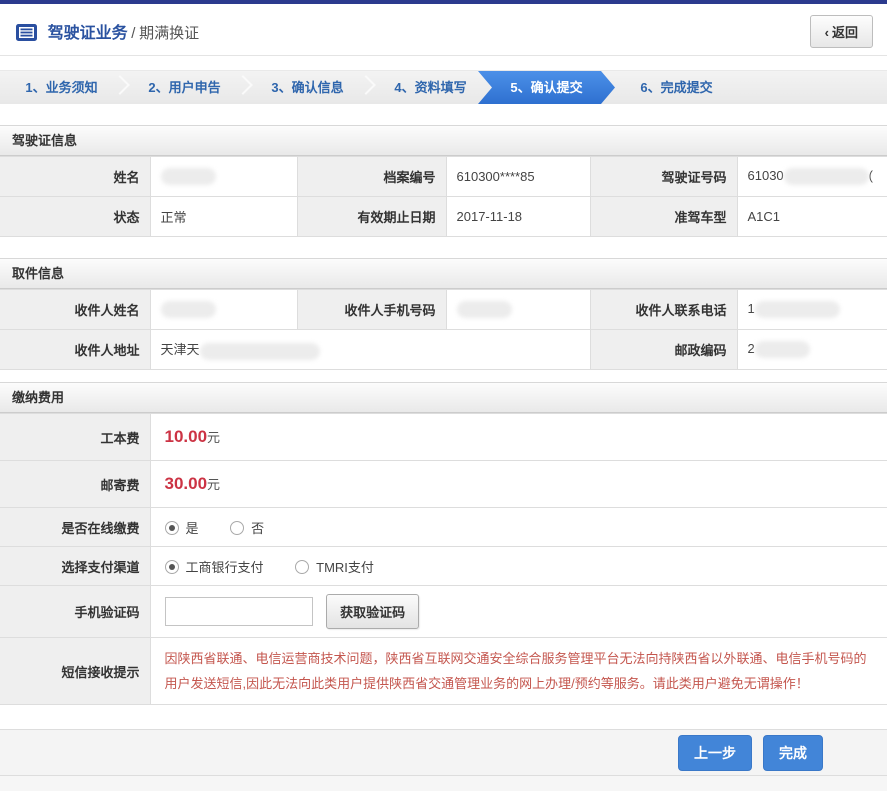 The image size is (887, 791). What do you see at coordinates (186, 483) in the screenshot?
I see `postage-fee-amount: 30.00` at bounding box center [186, 483].